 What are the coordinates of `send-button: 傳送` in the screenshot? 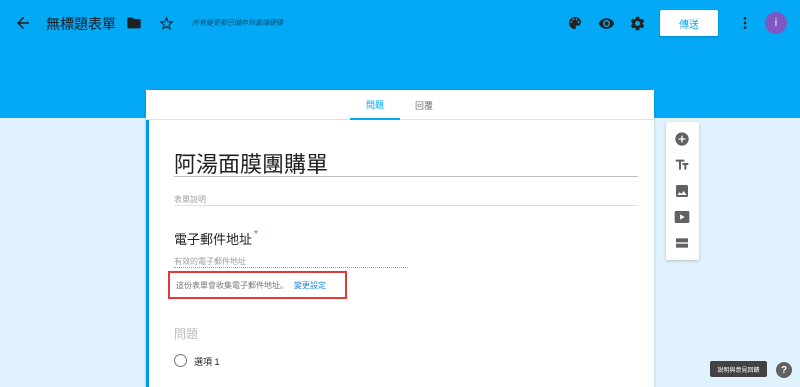 It's located at (689, 23).